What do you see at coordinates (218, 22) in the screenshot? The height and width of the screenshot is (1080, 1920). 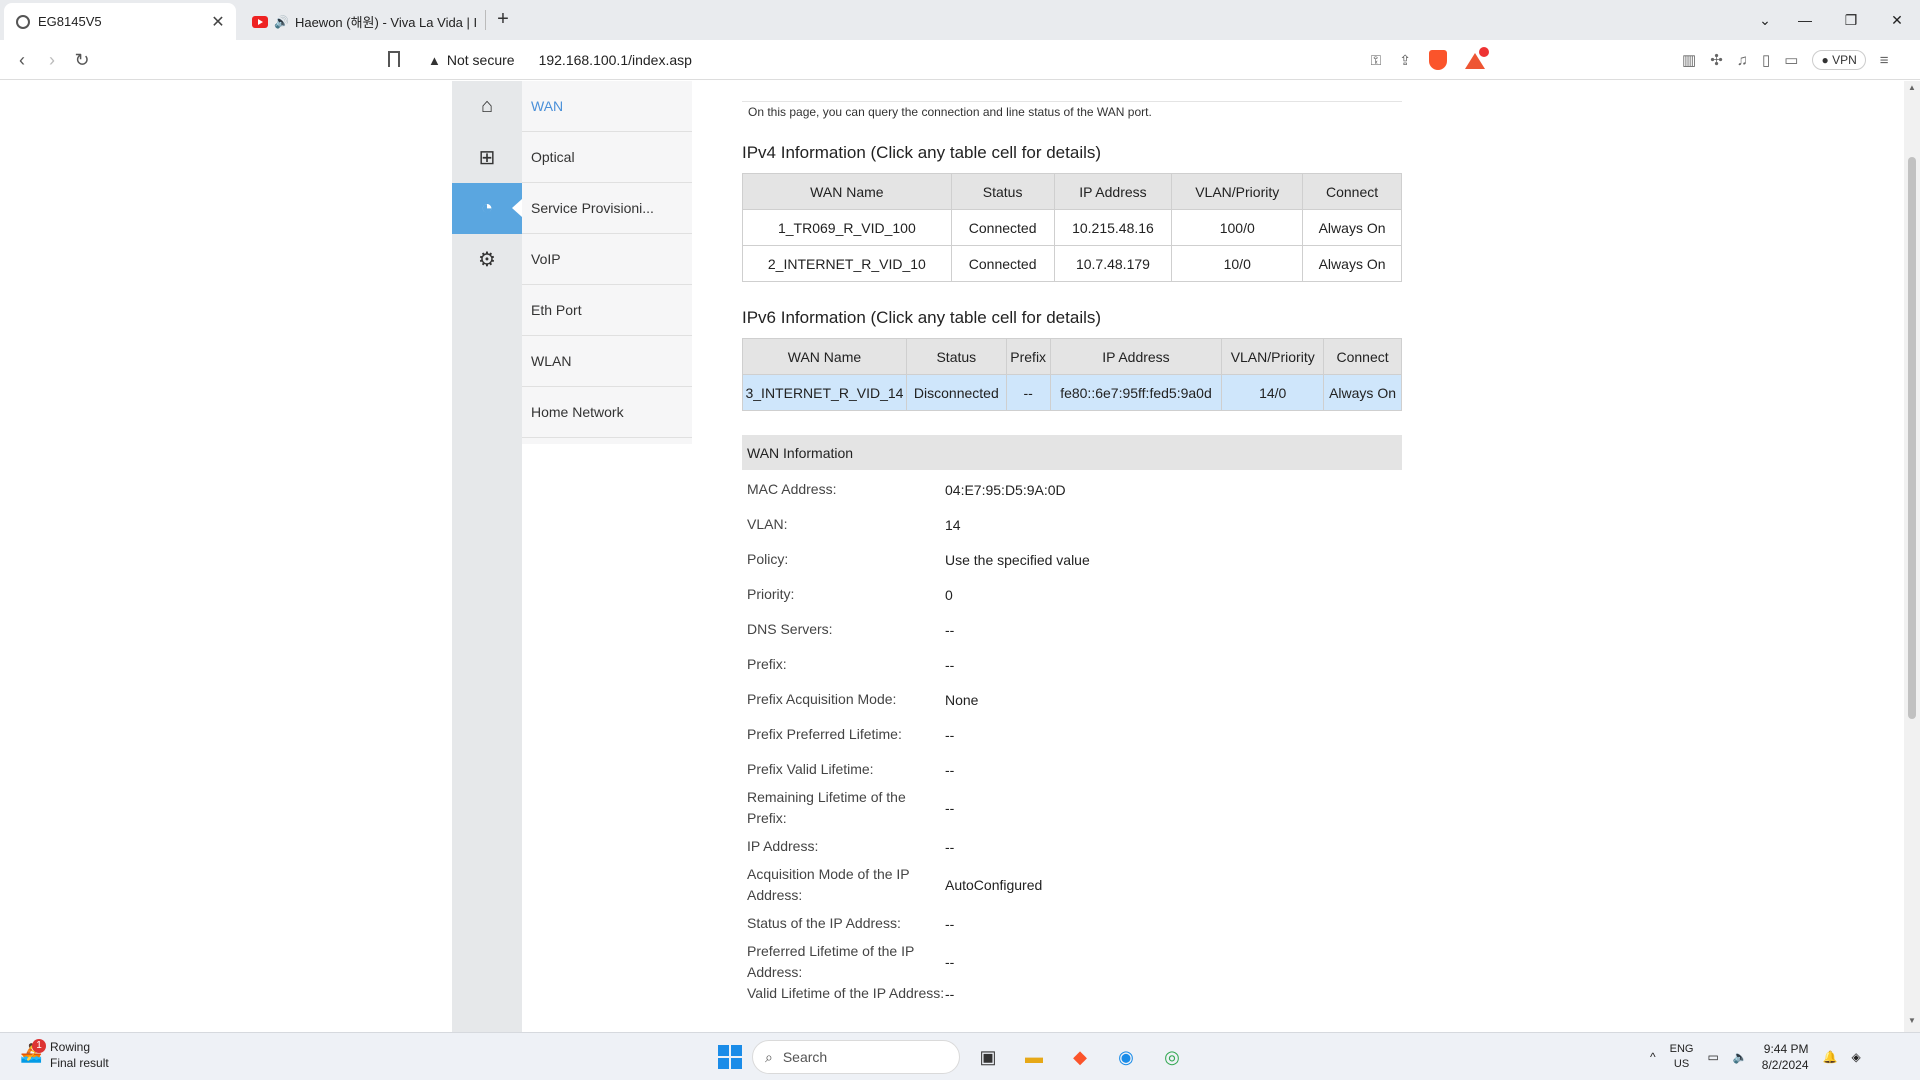 I see `close-tab-icon: ✕` at bounding box center [218, 22].